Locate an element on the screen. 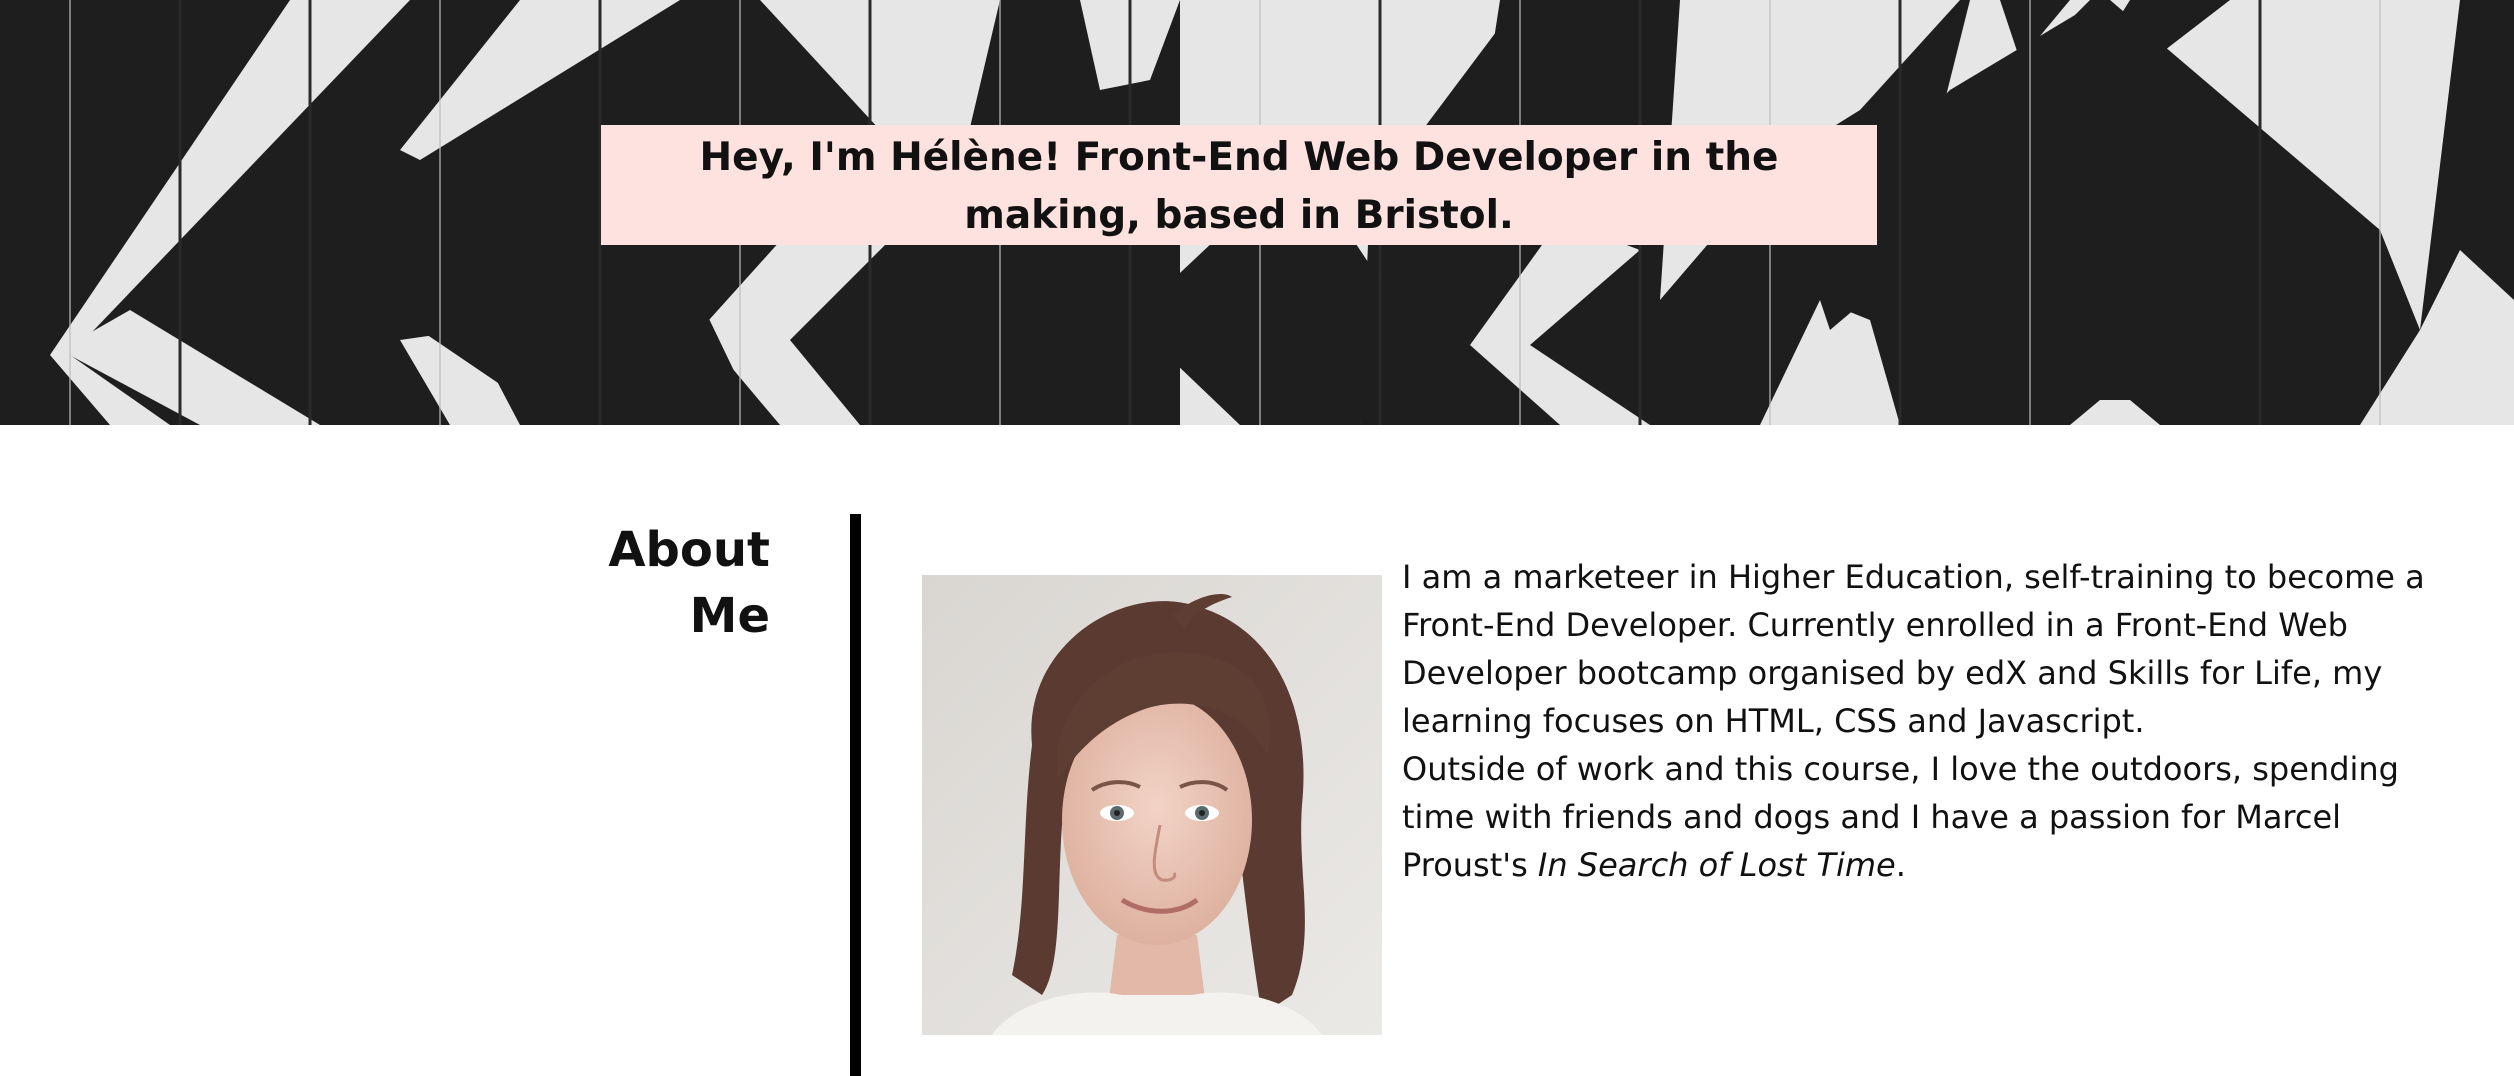 Image resolution: width=2514 pixels, height=1076 pixels. profile-photo-image is located at coordinates (1152, 805).